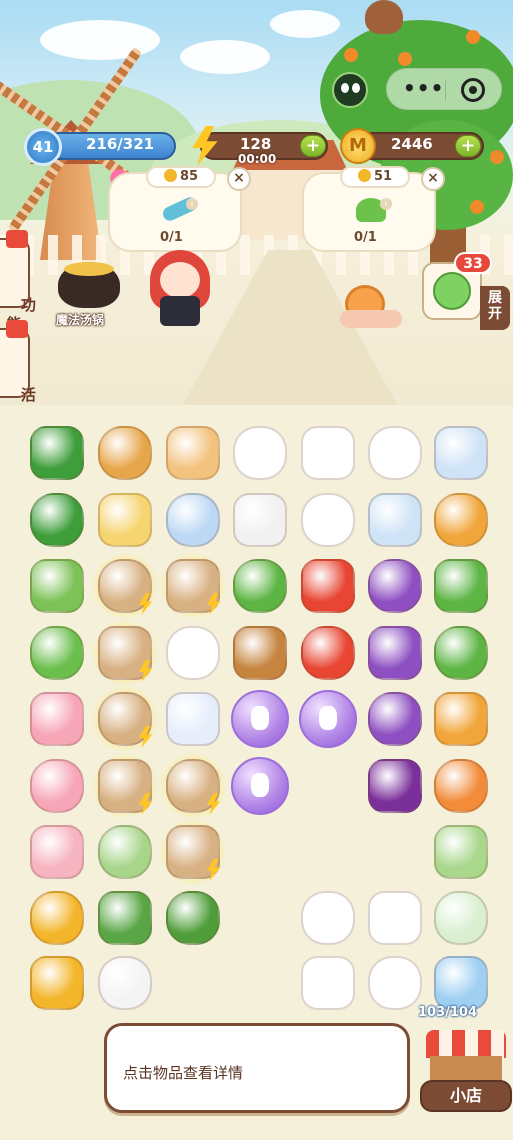  Describe the element at coordinates (189, 176) in the screenshot. I see `order-price-value: 85` at that location.